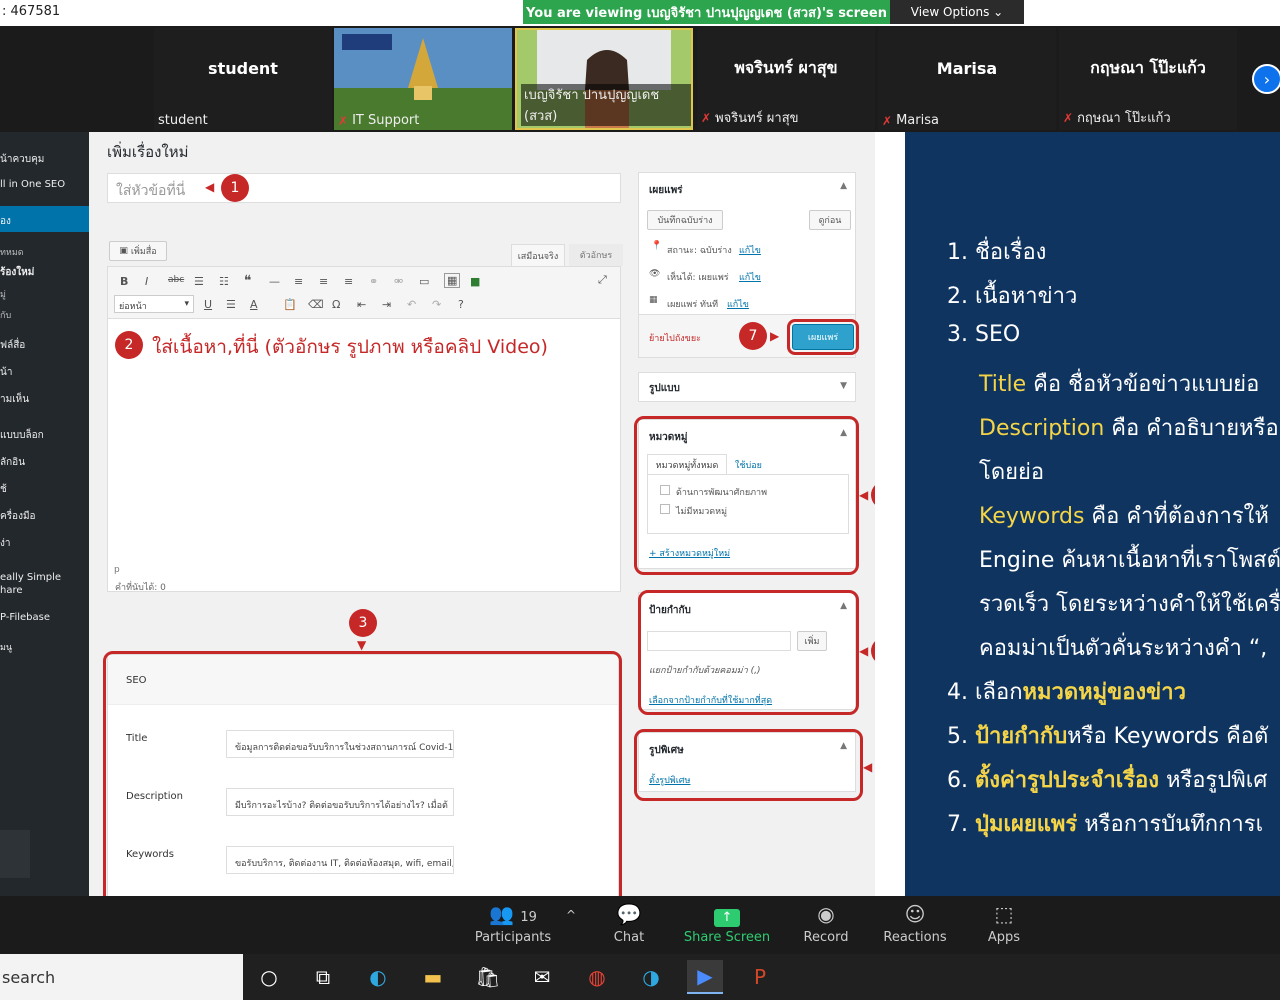  What do you see at coordinates (6, 647) in the screenshot?
I see `sidebar-item: มนู` at bounding box center [6, 647].